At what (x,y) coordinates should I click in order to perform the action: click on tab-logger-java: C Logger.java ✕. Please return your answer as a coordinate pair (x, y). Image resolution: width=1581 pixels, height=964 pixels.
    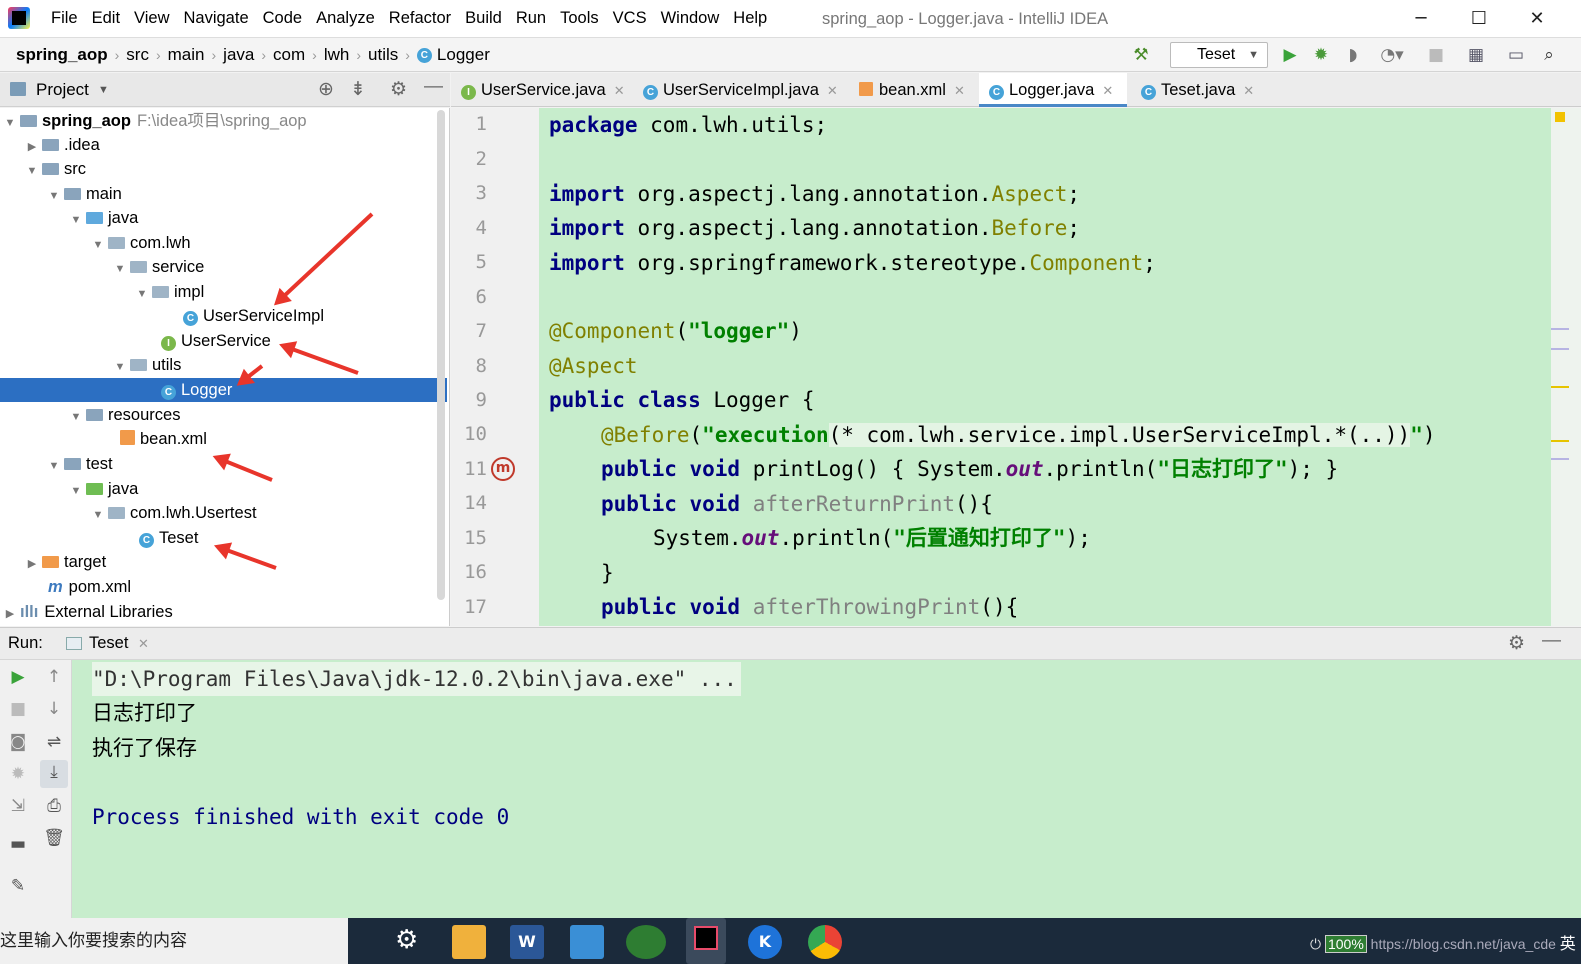
    Looking at the image, I should click on (1053, 90).